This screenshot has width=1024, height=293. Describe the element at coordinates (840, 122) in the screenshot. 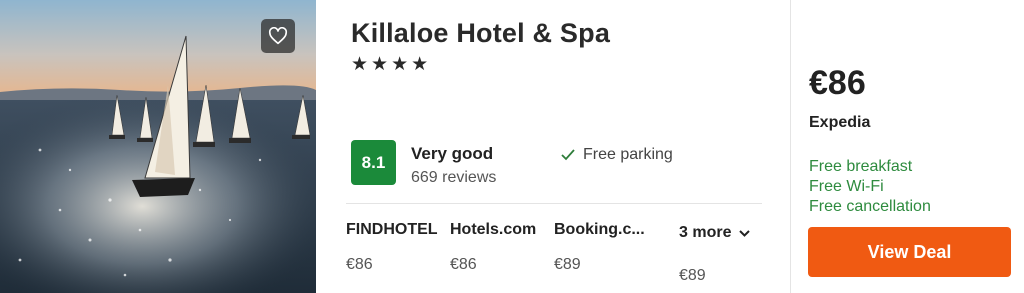

I see `deal-provider: Expedia` at that location.